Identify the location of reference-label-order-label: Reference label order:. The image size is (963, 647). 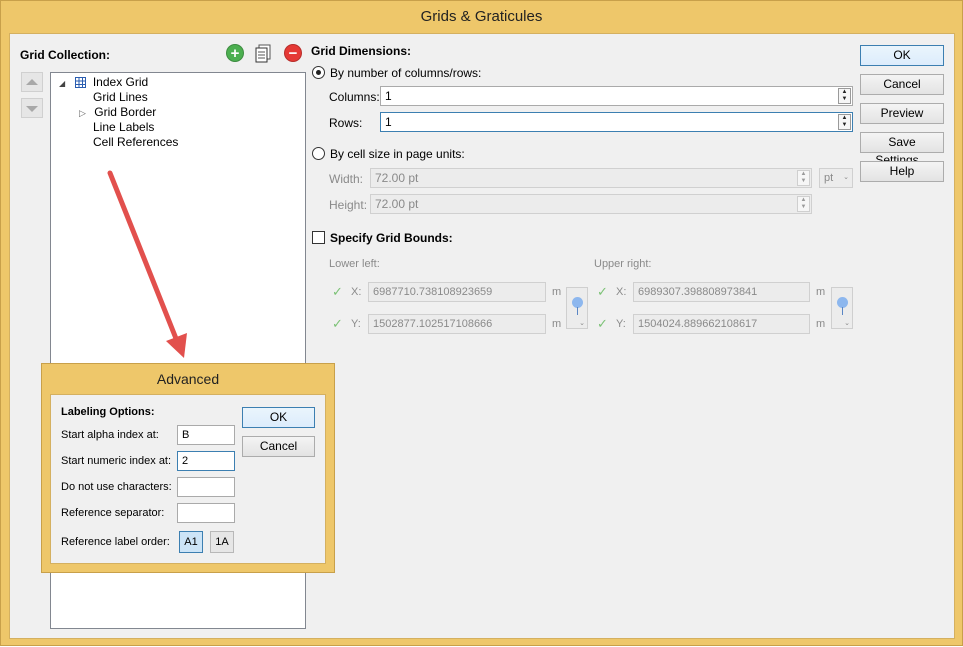
(115, 542).